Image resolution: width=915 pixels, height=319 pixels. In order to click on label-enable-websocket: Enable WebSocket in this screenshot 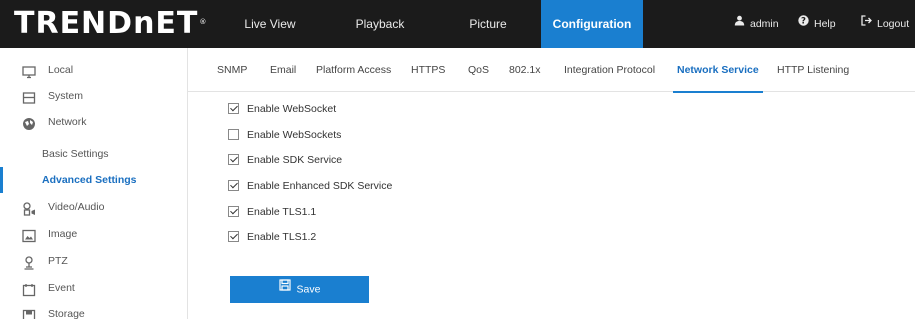, I will do `click(292, 109)`.